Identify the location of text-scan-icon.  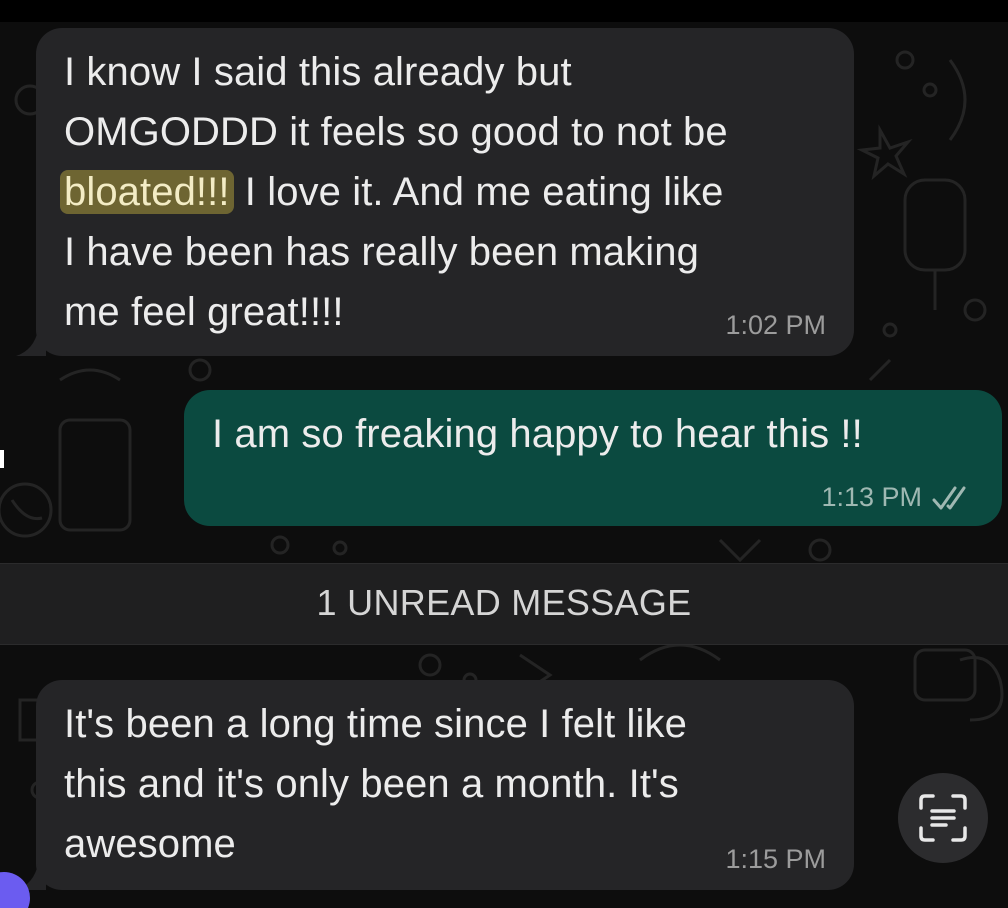
(943, 818).